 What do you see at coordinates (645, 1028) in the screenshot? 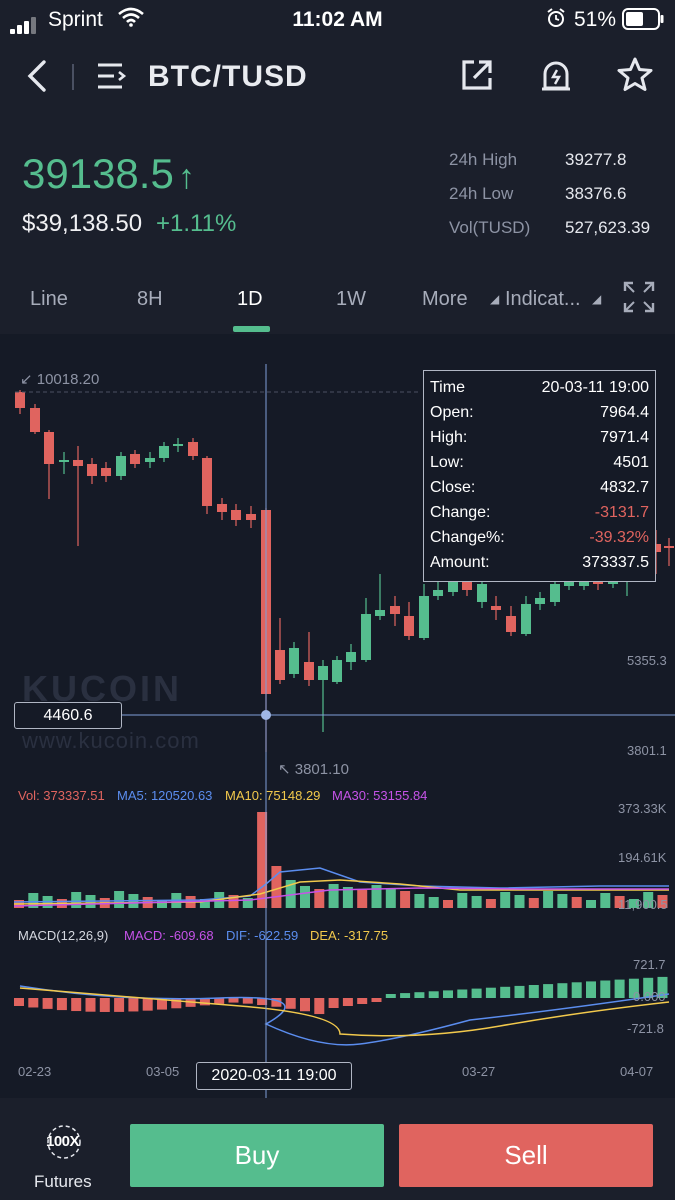
I see `macd-axis-label-3: -721.8` at bounding box center [645, 1028].